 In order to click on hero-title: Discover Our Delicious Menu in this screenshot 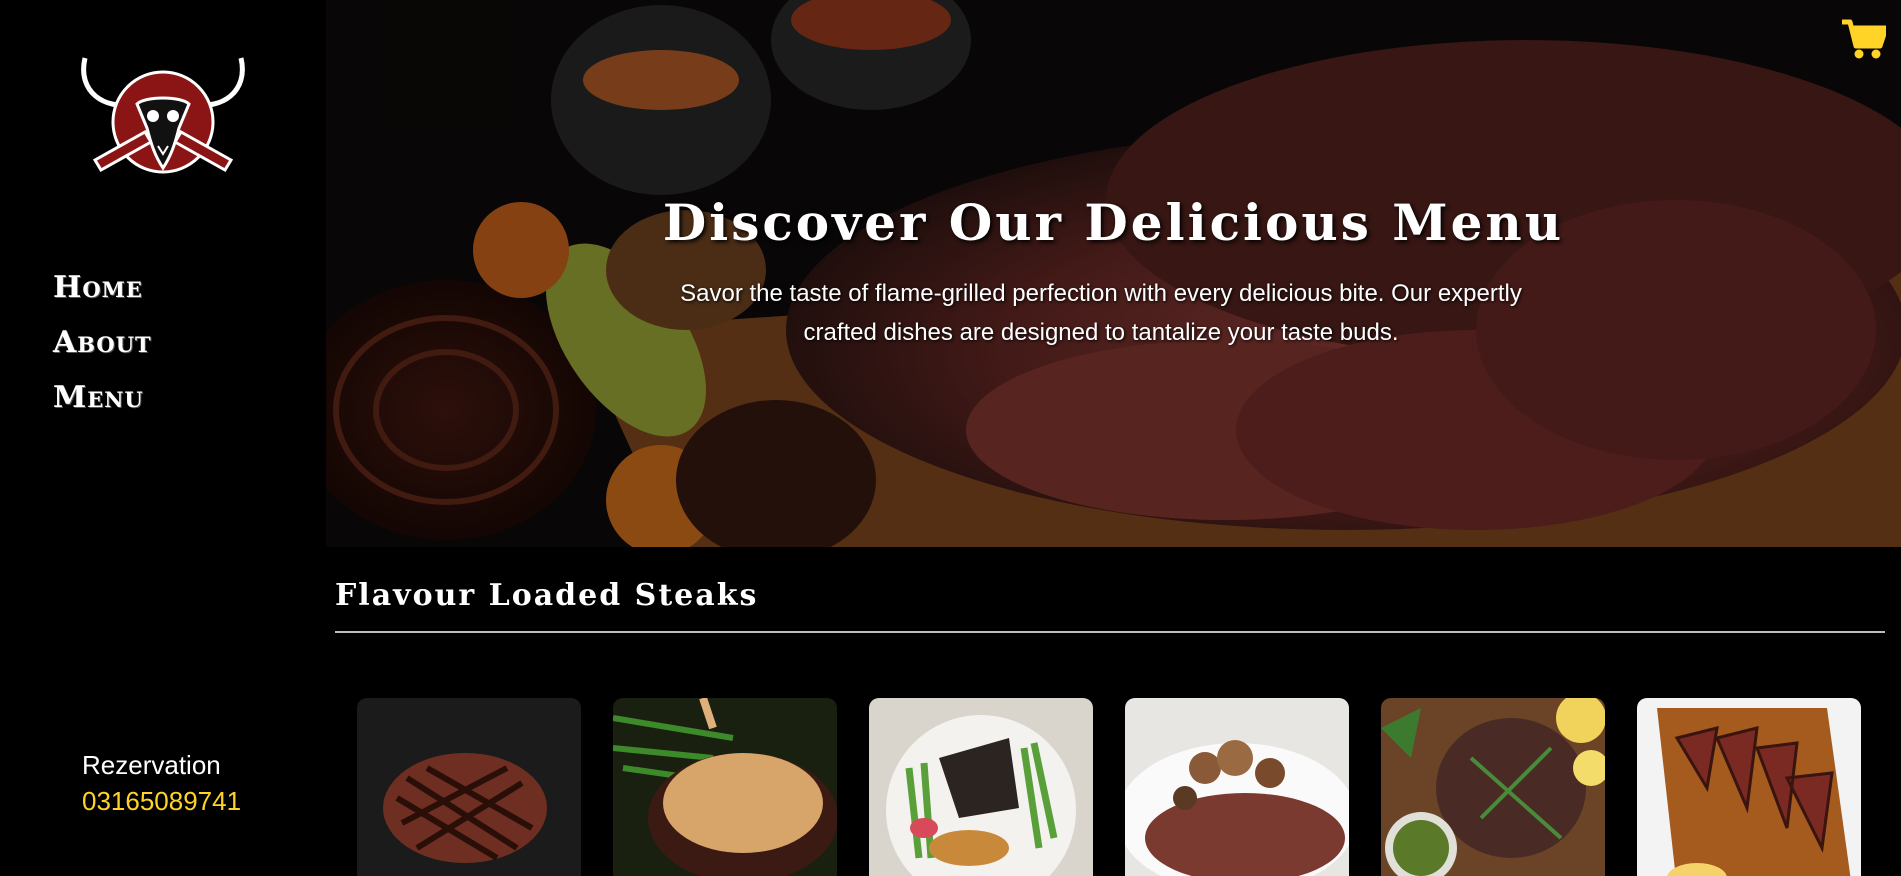, I will do `click(1113, 222)`.